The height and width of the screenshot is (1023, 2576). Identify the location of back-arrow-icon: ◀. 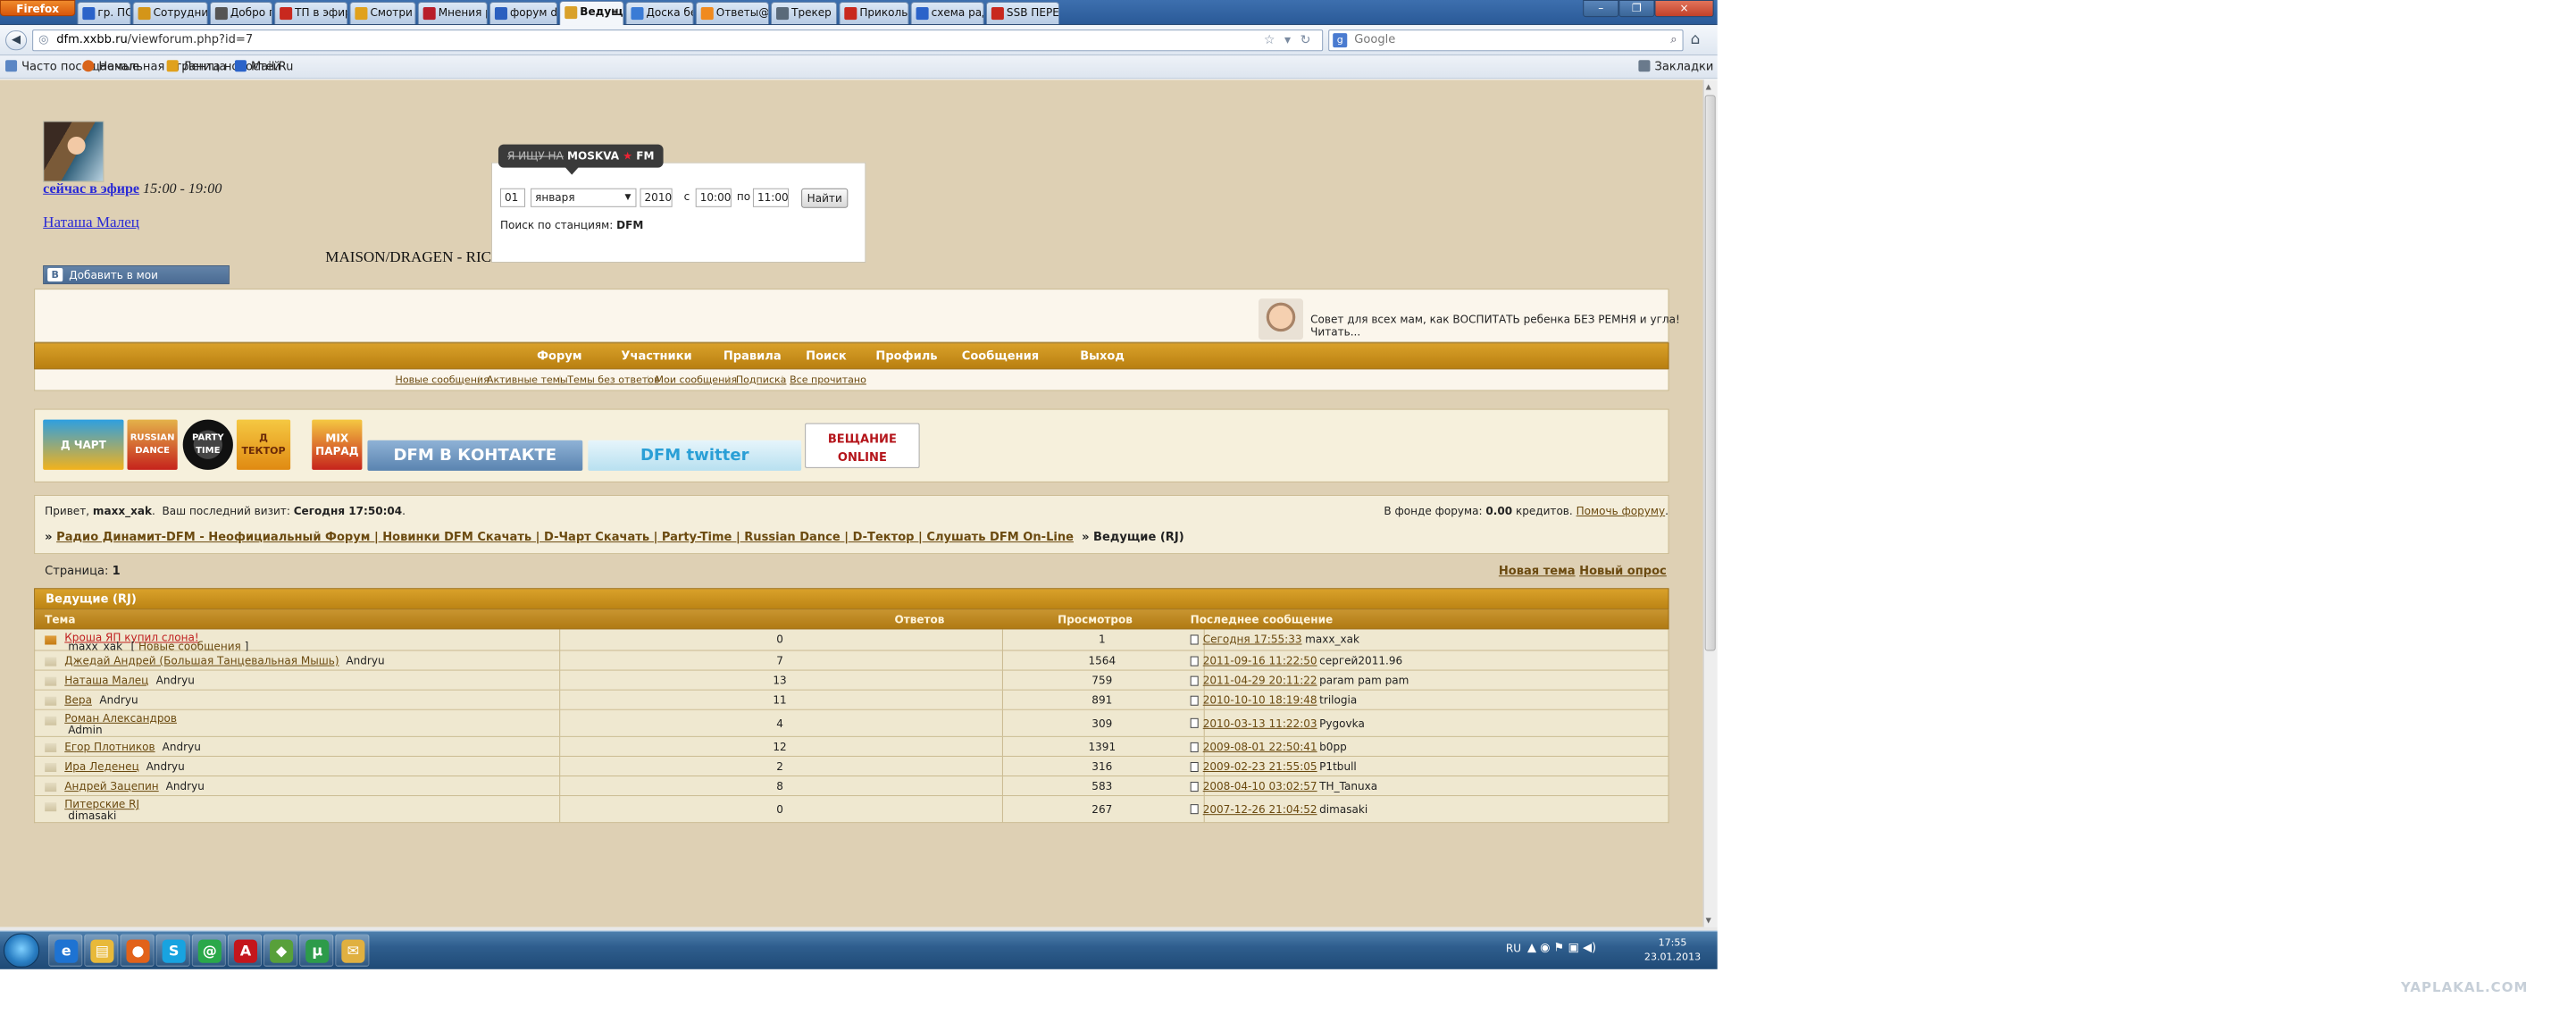
(17, 40).